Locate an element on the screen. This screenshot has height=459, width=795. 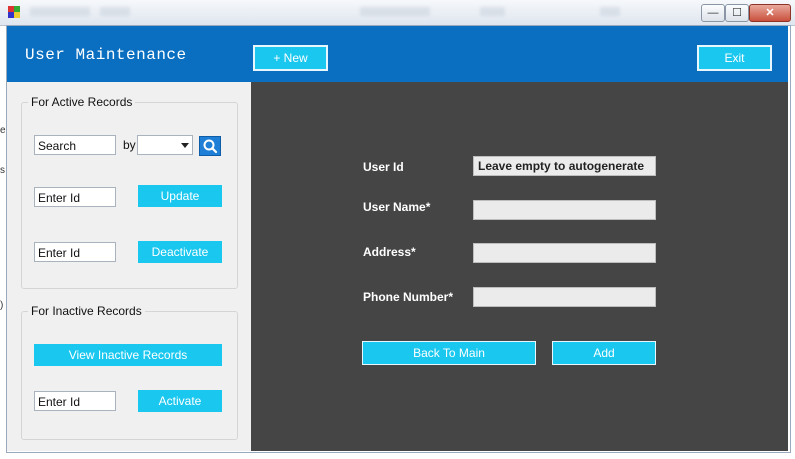
update-id-input: Enter Id is located at coordinates (75, 197).